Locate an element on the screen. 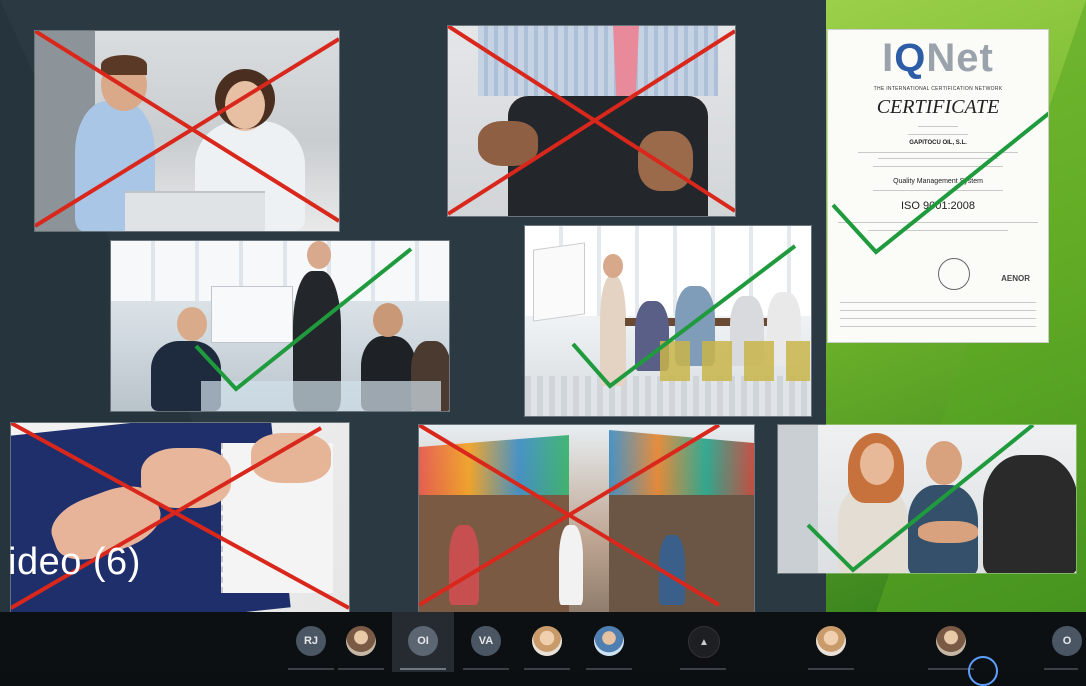  participants-bar: RJ OI VA ▲ O is located at coordinates (543, 649).